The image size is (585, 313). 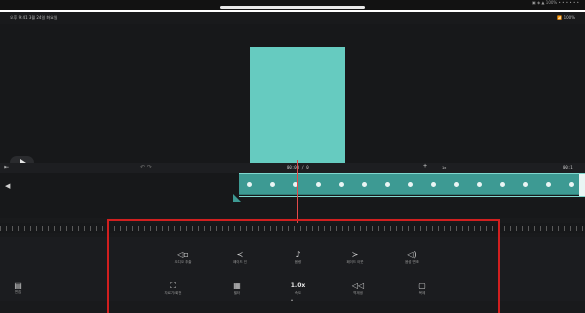 What do you see at coordinates (183, 262) in the screenshot?
I see `tool-label: 오디오 추출` at bounding box center [183, 262].